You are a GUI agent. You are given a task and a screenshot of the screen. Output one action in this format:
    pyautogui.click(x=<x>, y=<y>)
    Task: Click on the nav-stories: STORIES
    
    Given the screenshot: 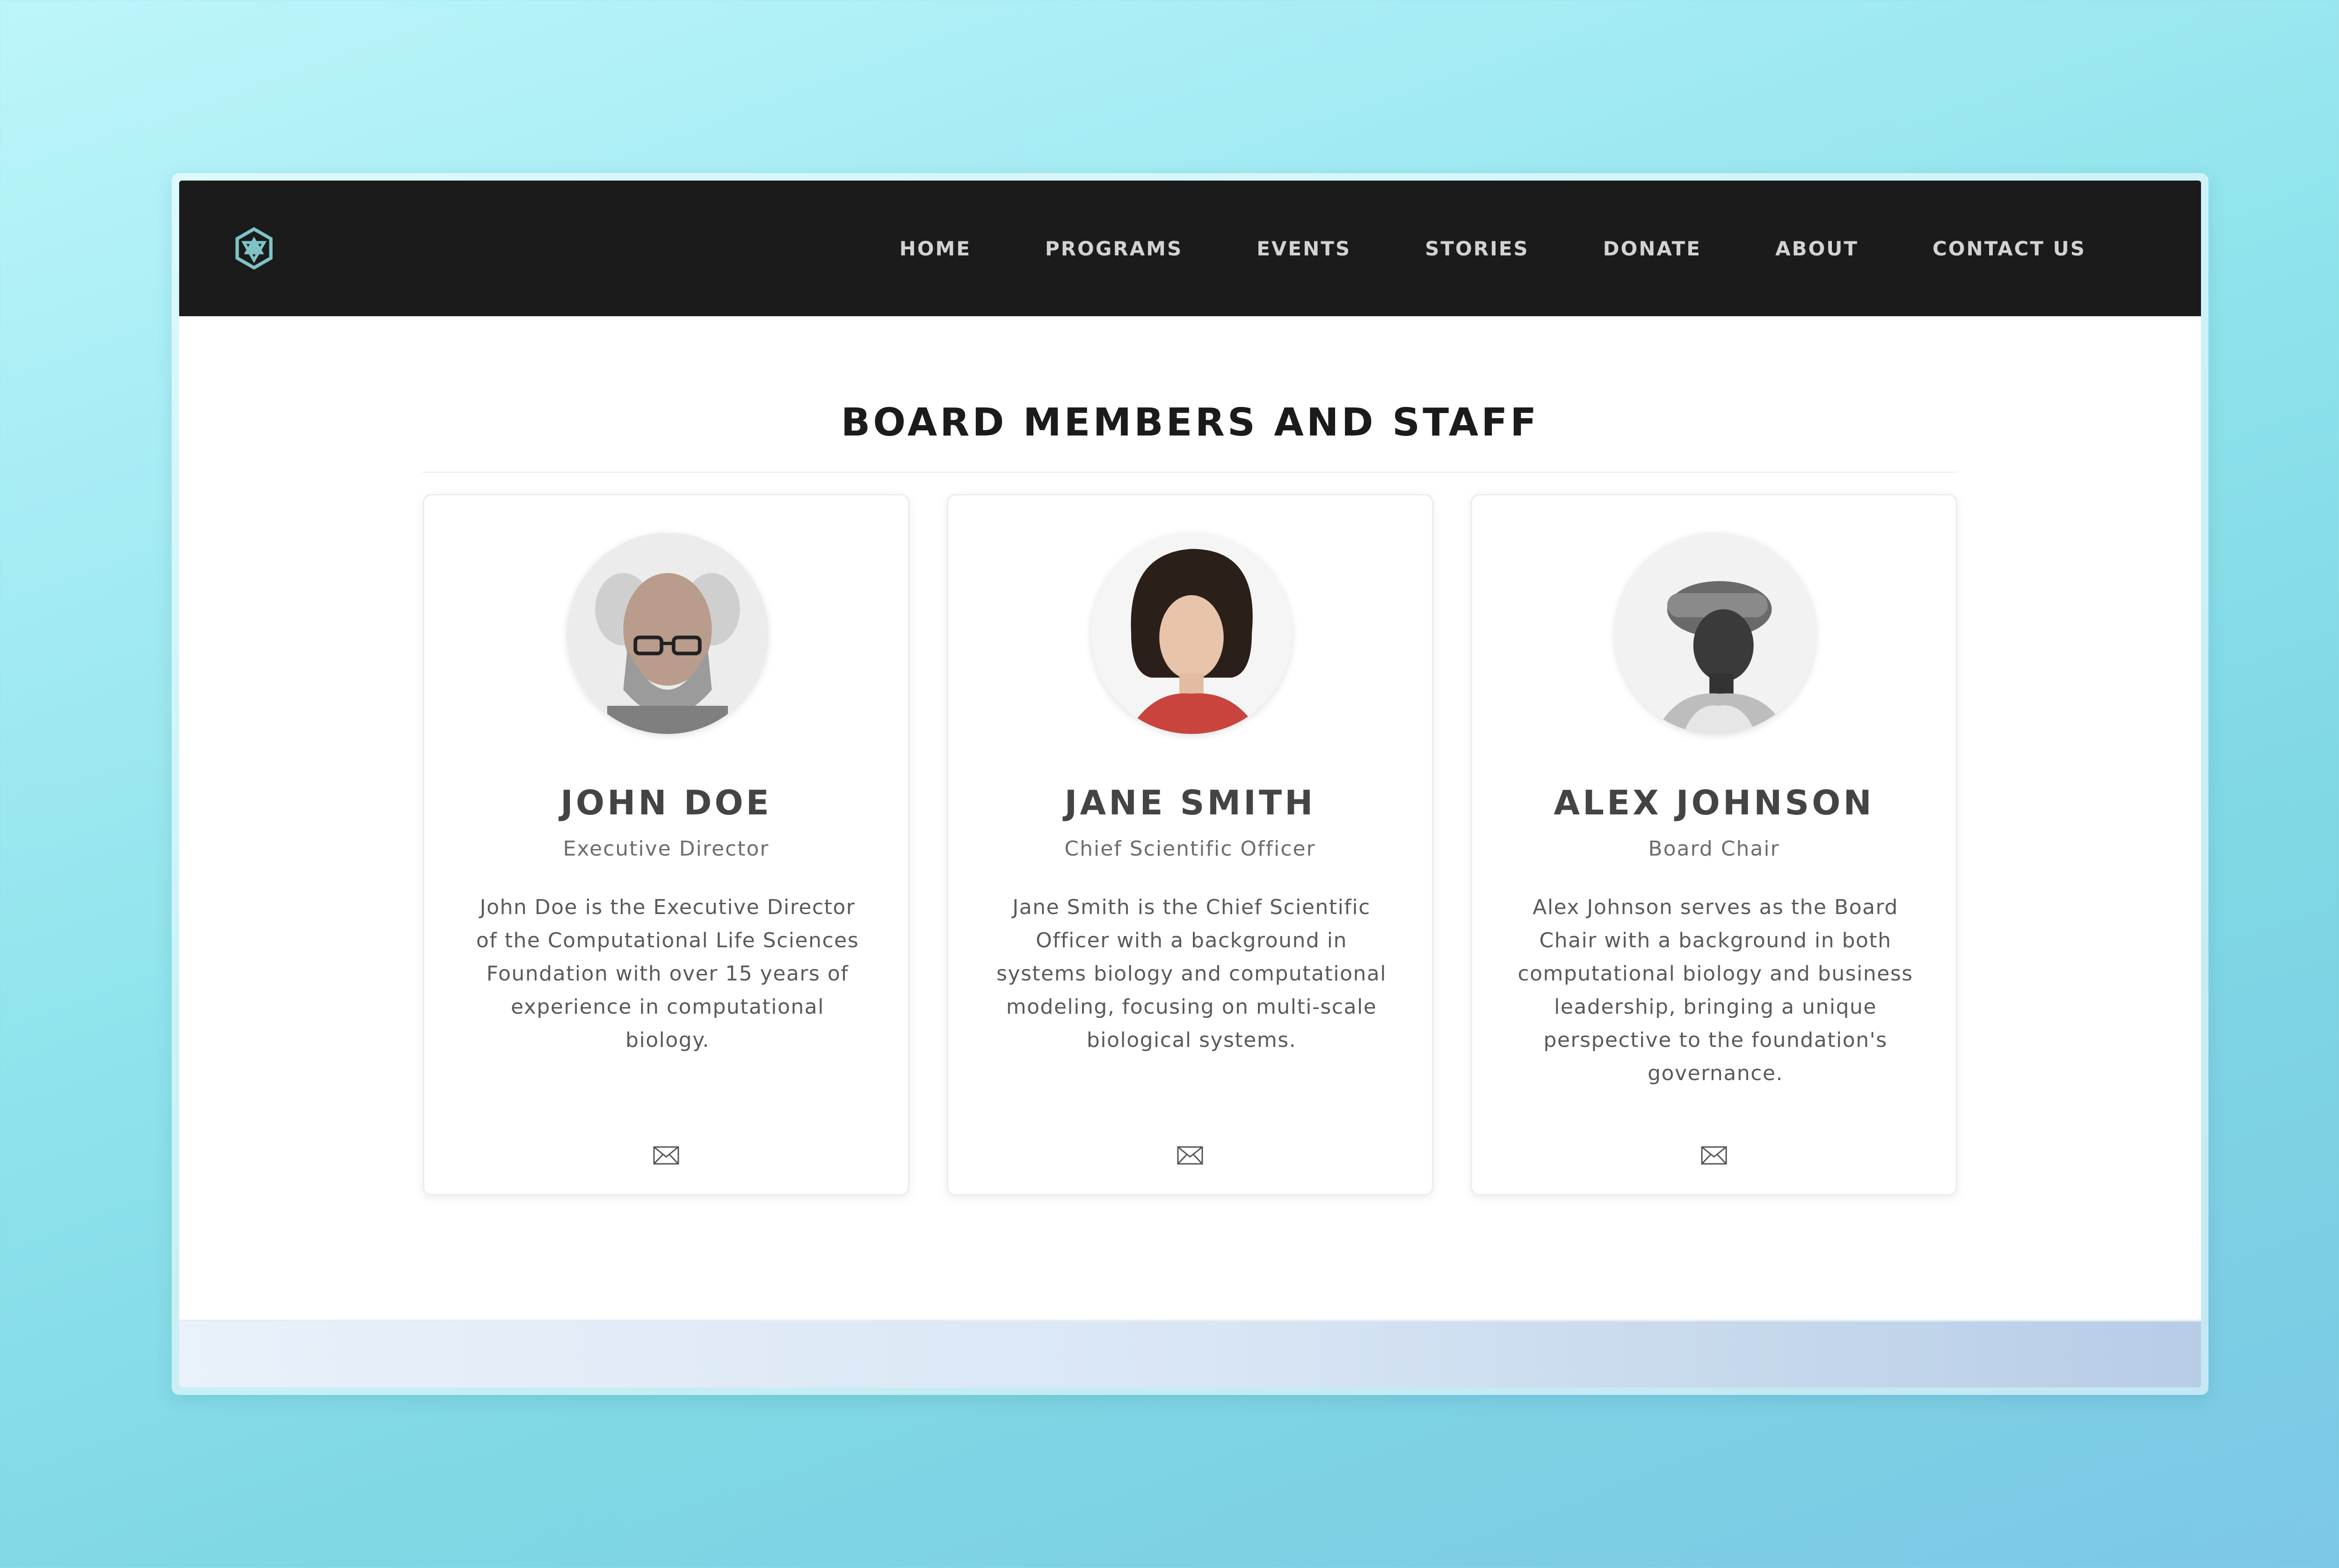 What is the action you would take?
    pyautogui.click(x=1477, y=248)
    